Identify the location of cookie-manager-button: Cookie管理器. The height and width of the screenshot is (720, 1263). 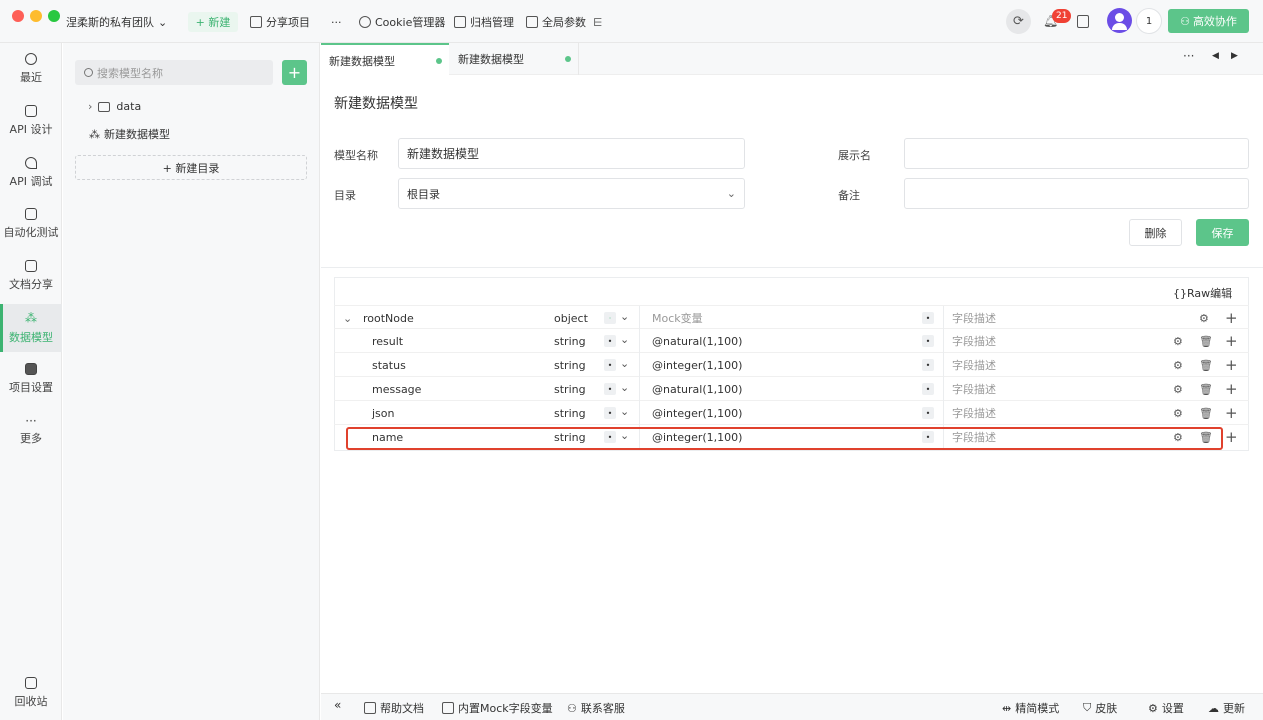
(402, 22).